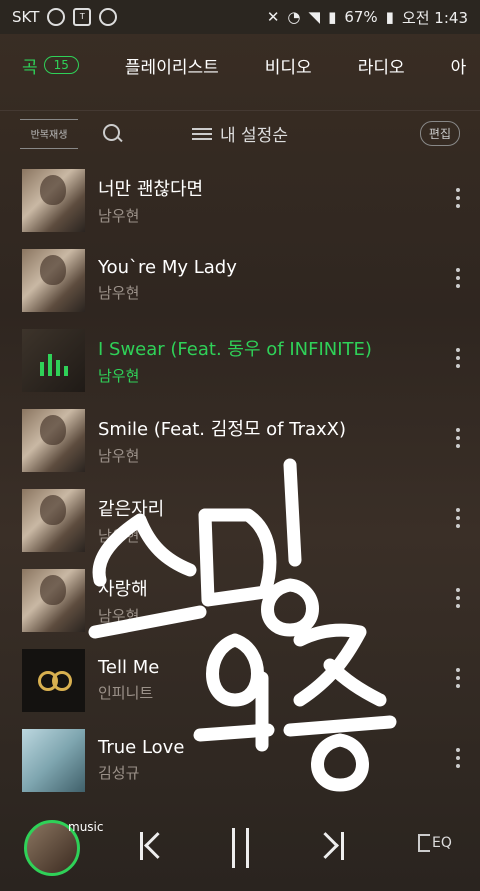 This screenshot has width=480, height=891. Describe the element at coordinates (254, 136) in the screenshot. I see `sort-label: 내 설정순` at that location.